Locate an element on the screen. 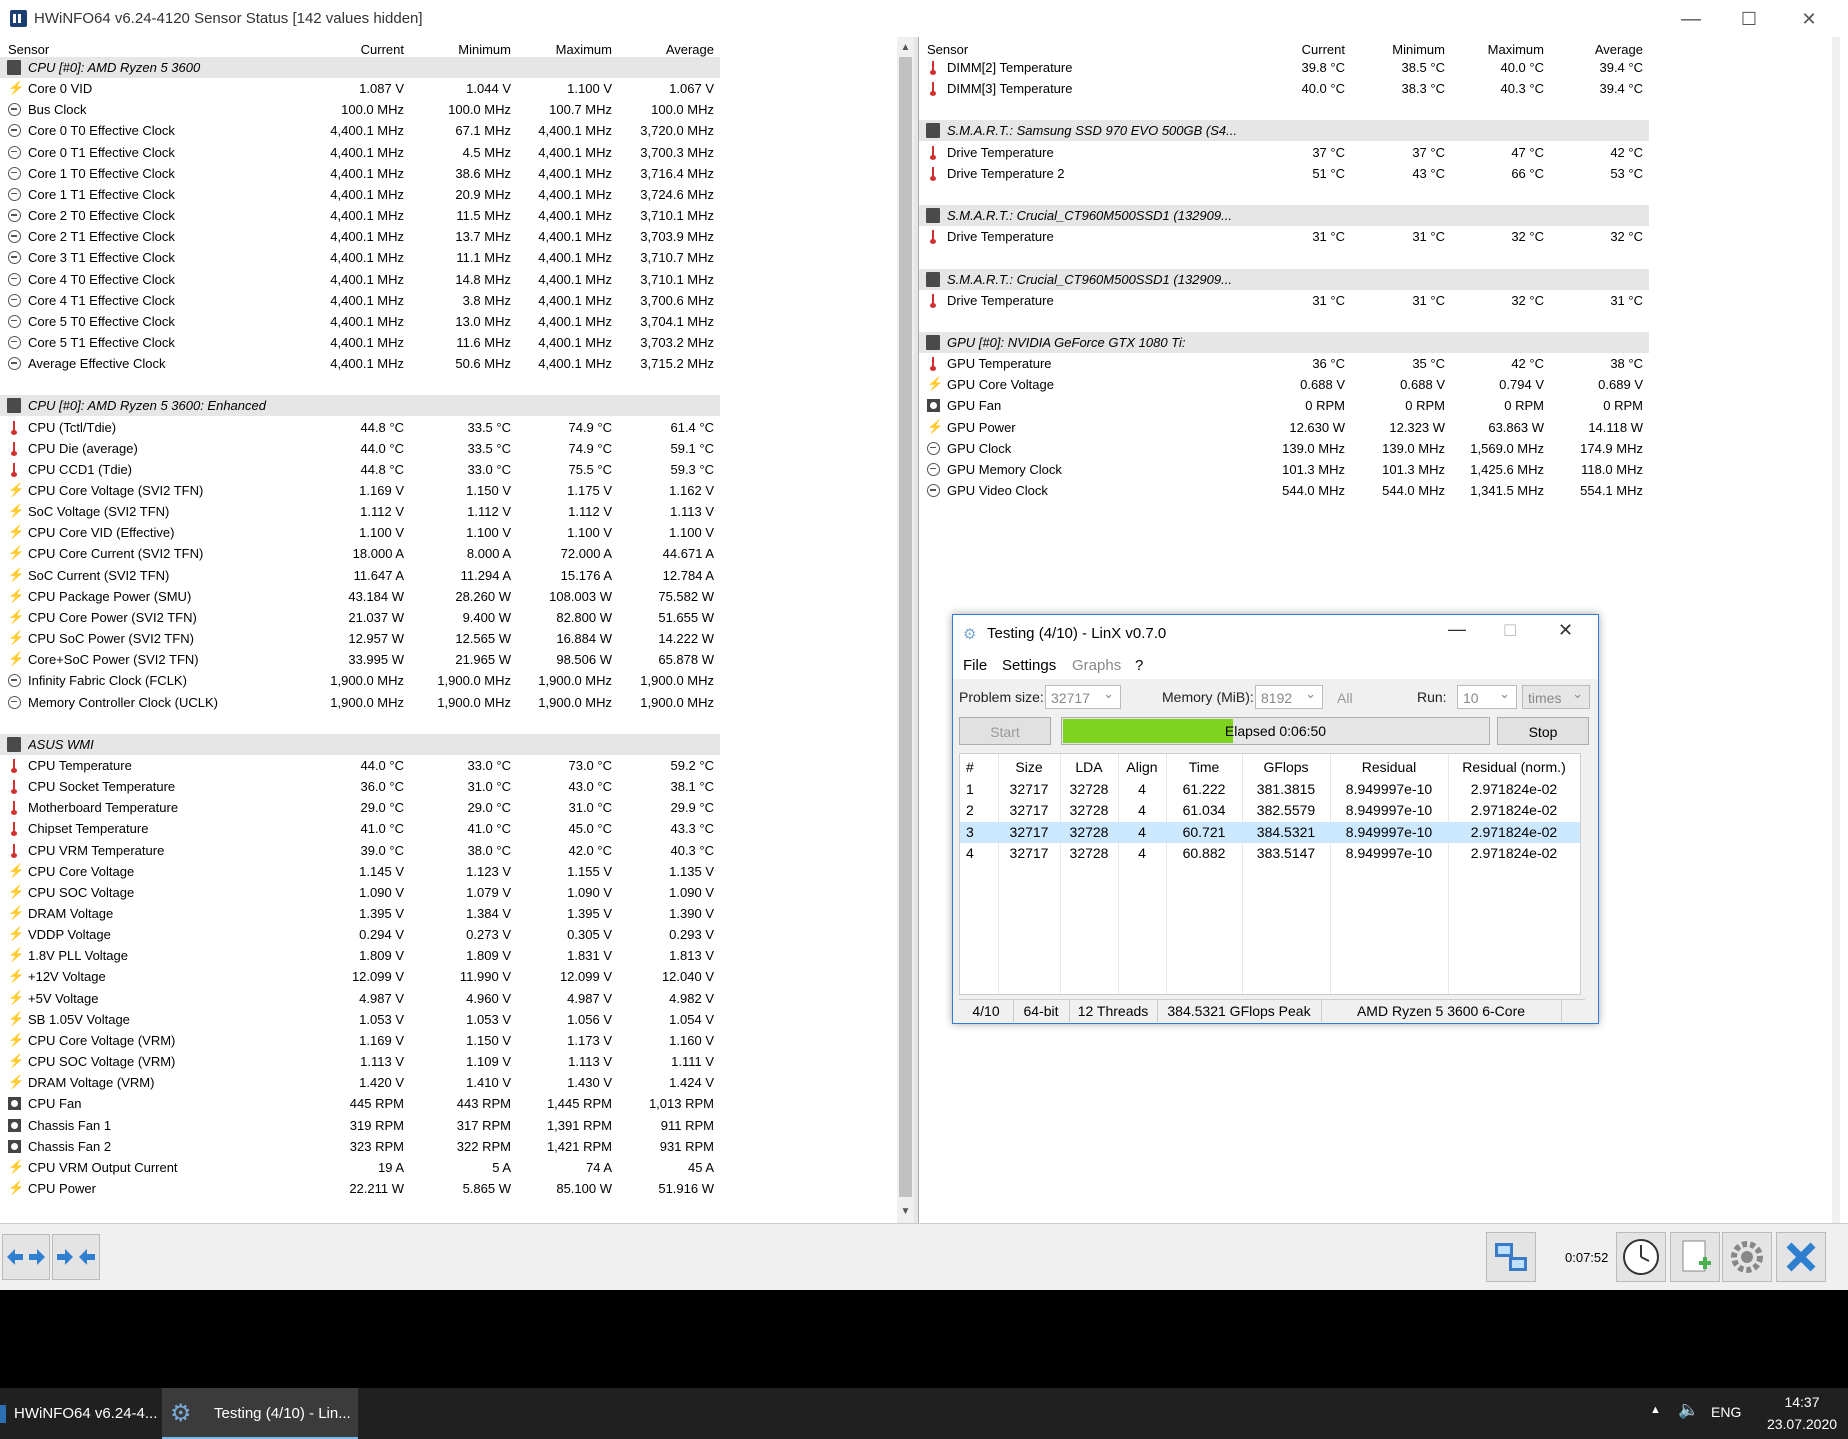 The image size is (1848, 1439). menu-file: File is located at coordinates (975, 665).